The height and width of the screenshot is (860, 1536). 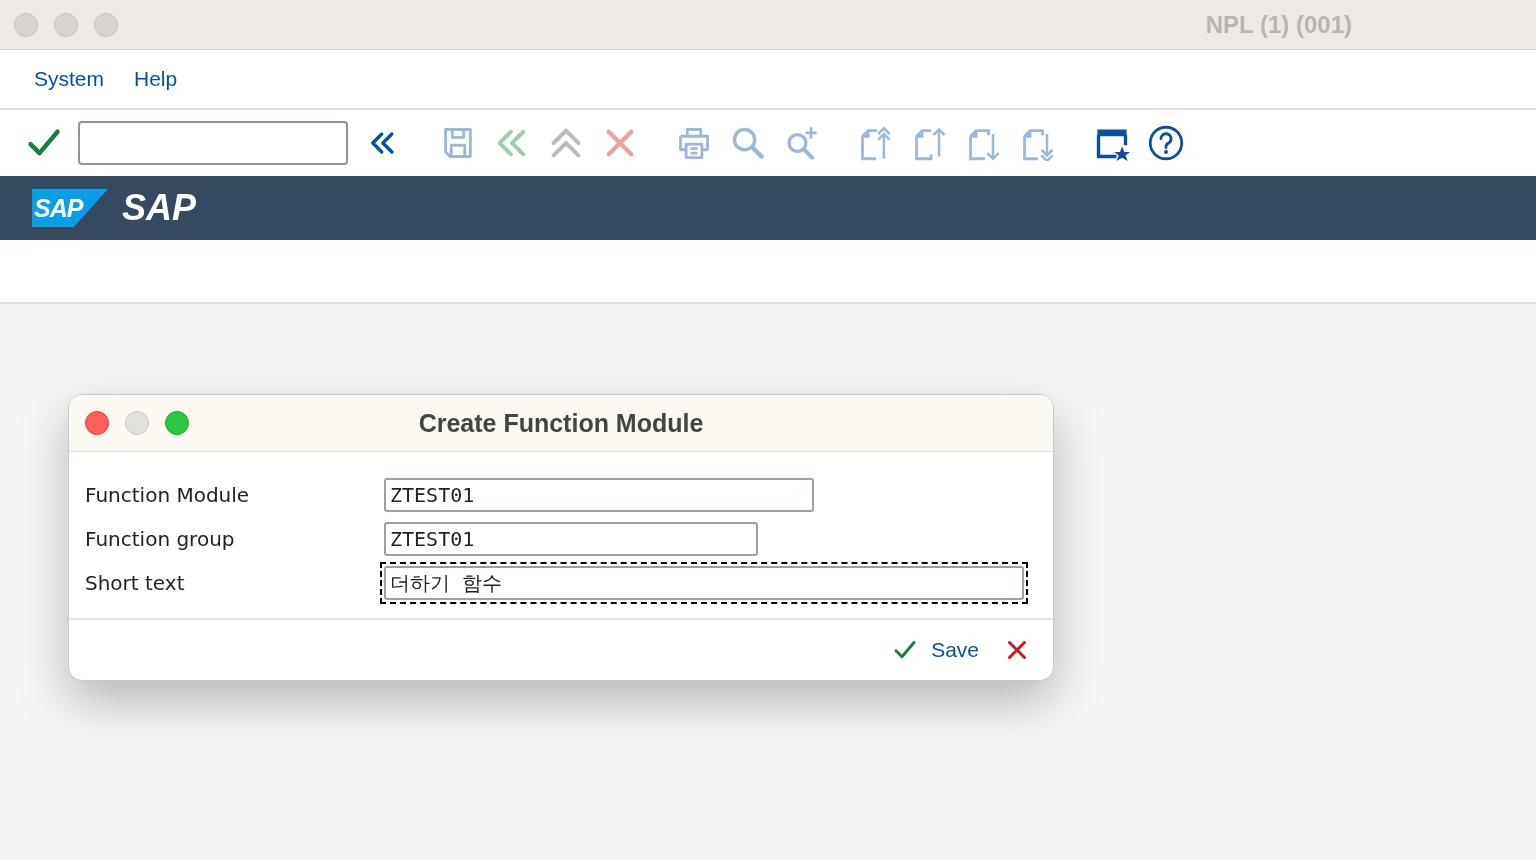 What do you see at coordinates (97, 423) in the screenshot?
I see `close-control` at bounding box center [97, 423].